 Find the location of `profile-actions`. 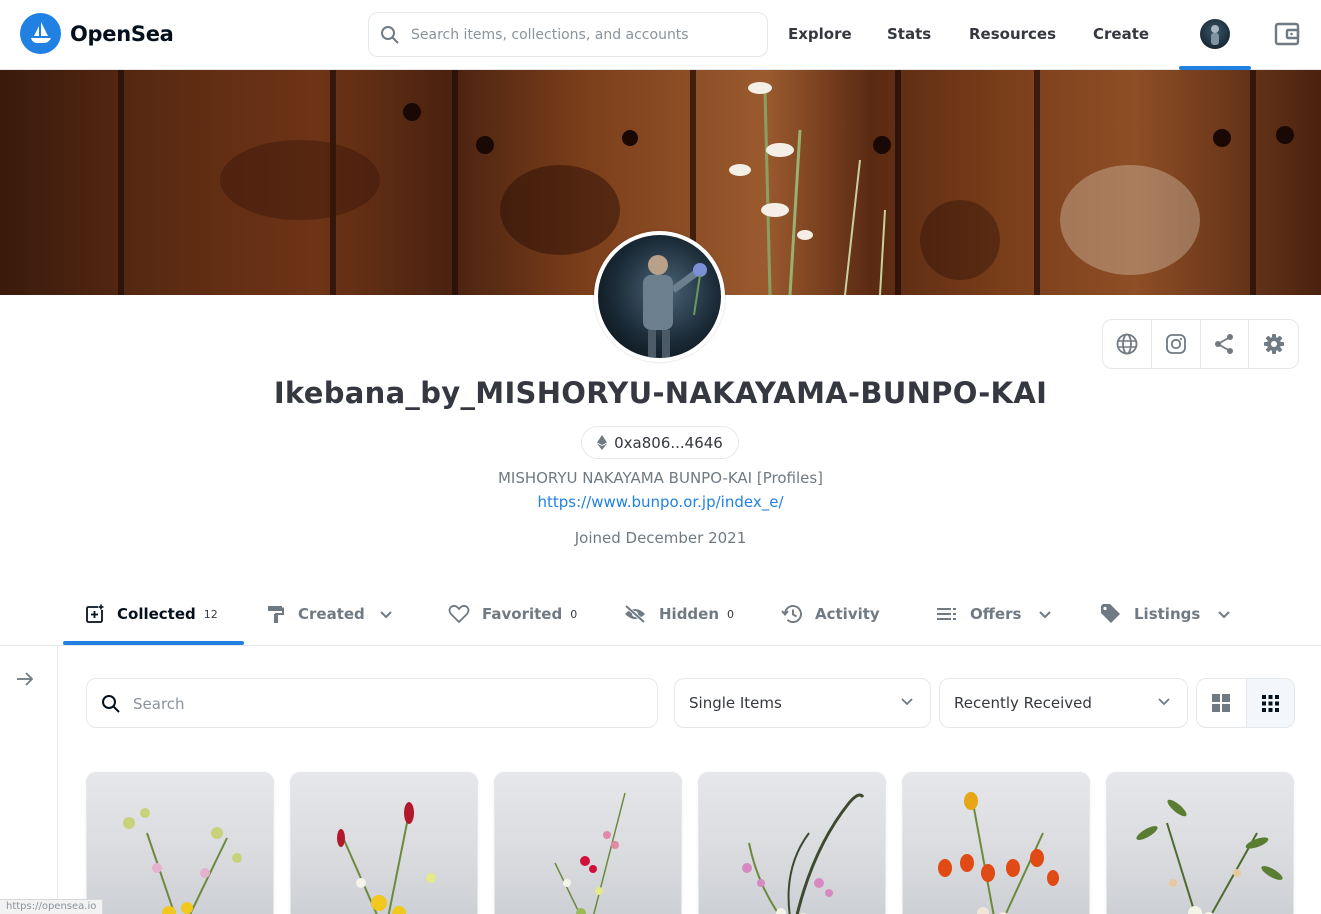

profile-actions is located at coordinates (1200, 344).